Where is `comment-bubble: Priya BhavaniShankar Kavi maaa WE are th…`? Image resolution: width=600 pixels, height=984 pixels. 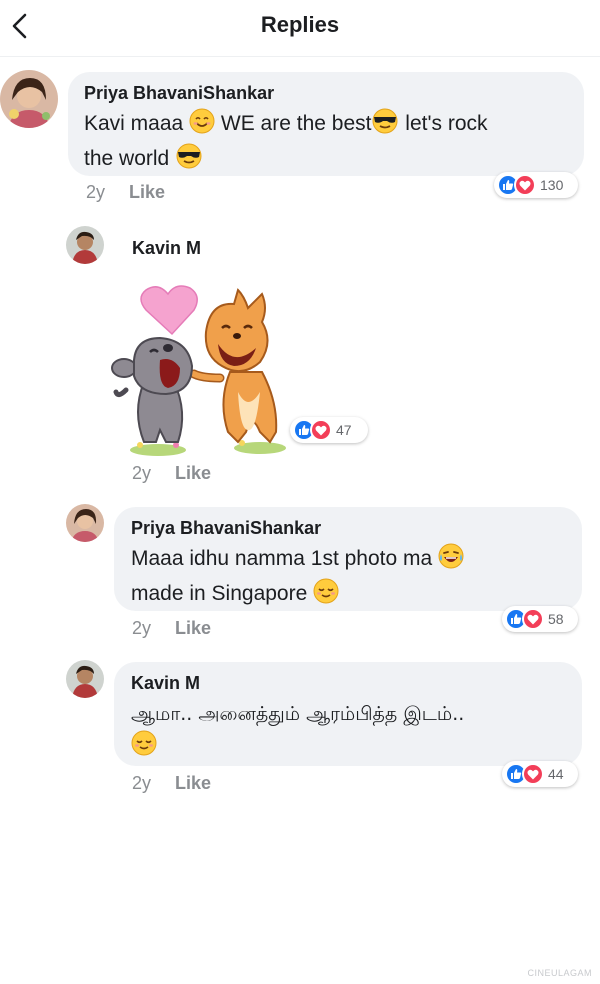
comment-bubble: Priya BhavaniShankar Kavi maaa WE are th… is located at coordinates (326, 124).